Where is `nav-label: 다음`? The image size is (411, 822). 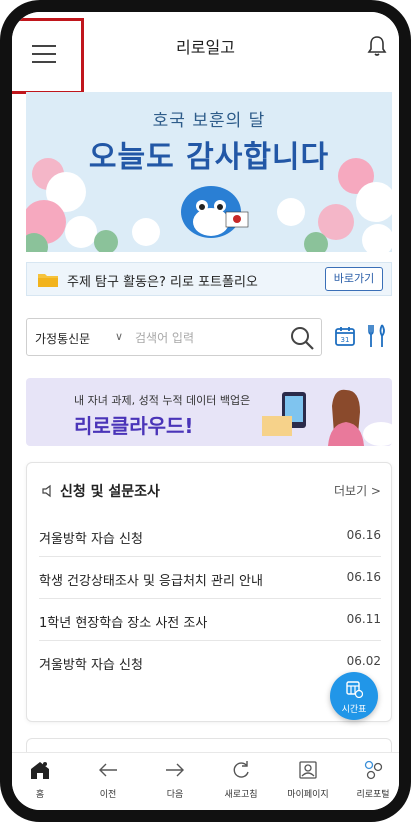 nav-label: 다음 is located at coordinates (175, 795).